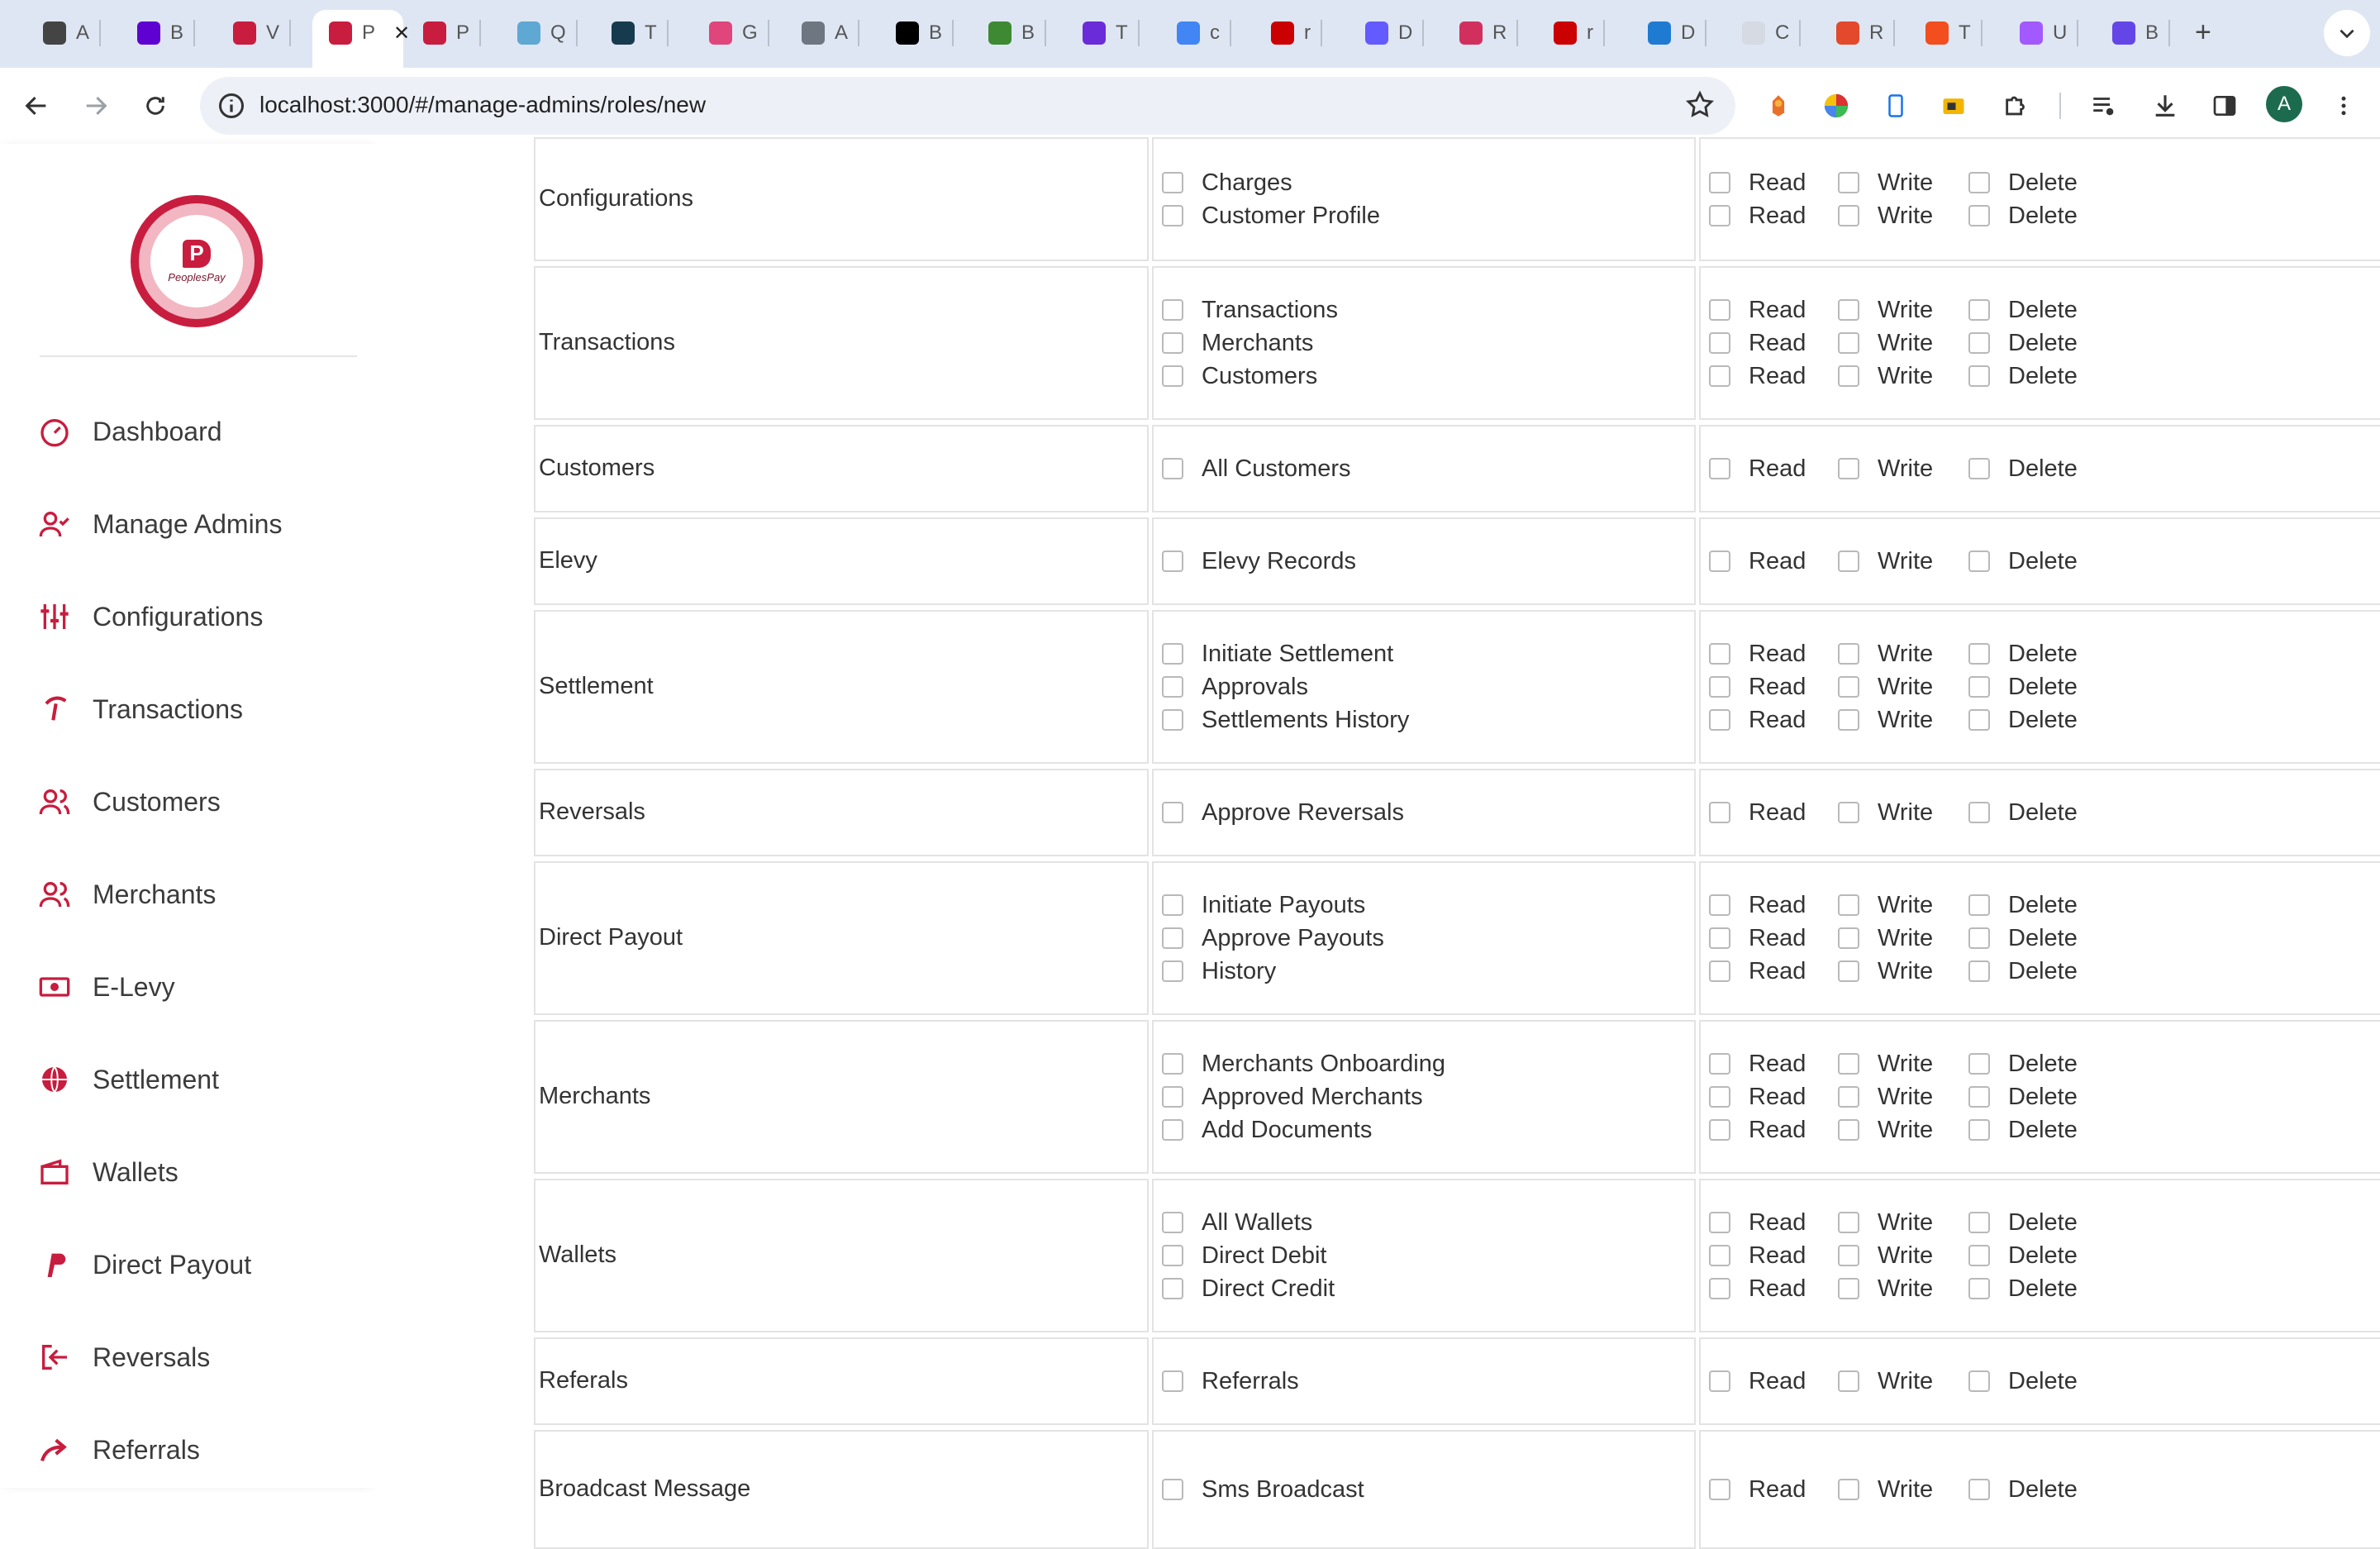  Describe the element at coordinates (155, 105) in the screenshot. I see `reload-button` at that location.